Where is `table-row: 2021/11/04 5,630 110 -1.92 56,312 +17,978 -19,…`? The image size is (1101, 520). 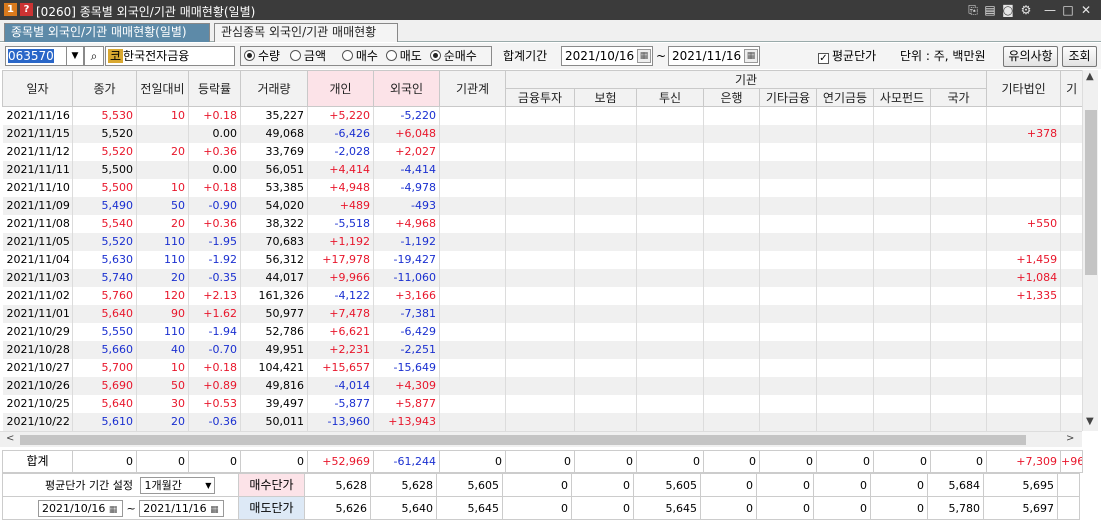 table-row: 2021/11/04 5,630 110 -1.92 56,312 +17,978 -19,… is located at coordinates (543, 259).